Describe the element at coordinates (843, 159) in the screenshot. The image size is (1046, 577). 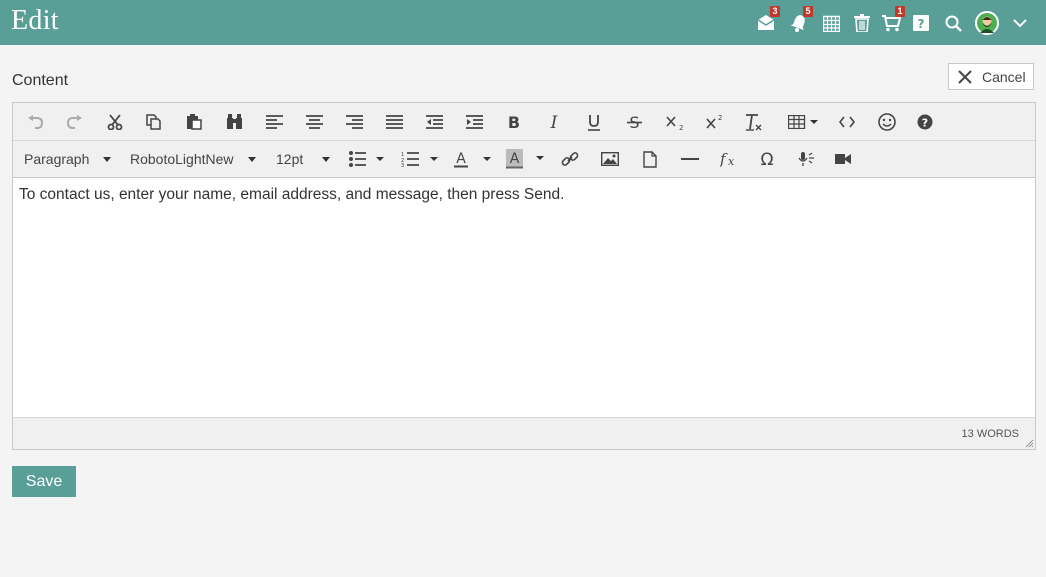
I see `video-icon` at that location.